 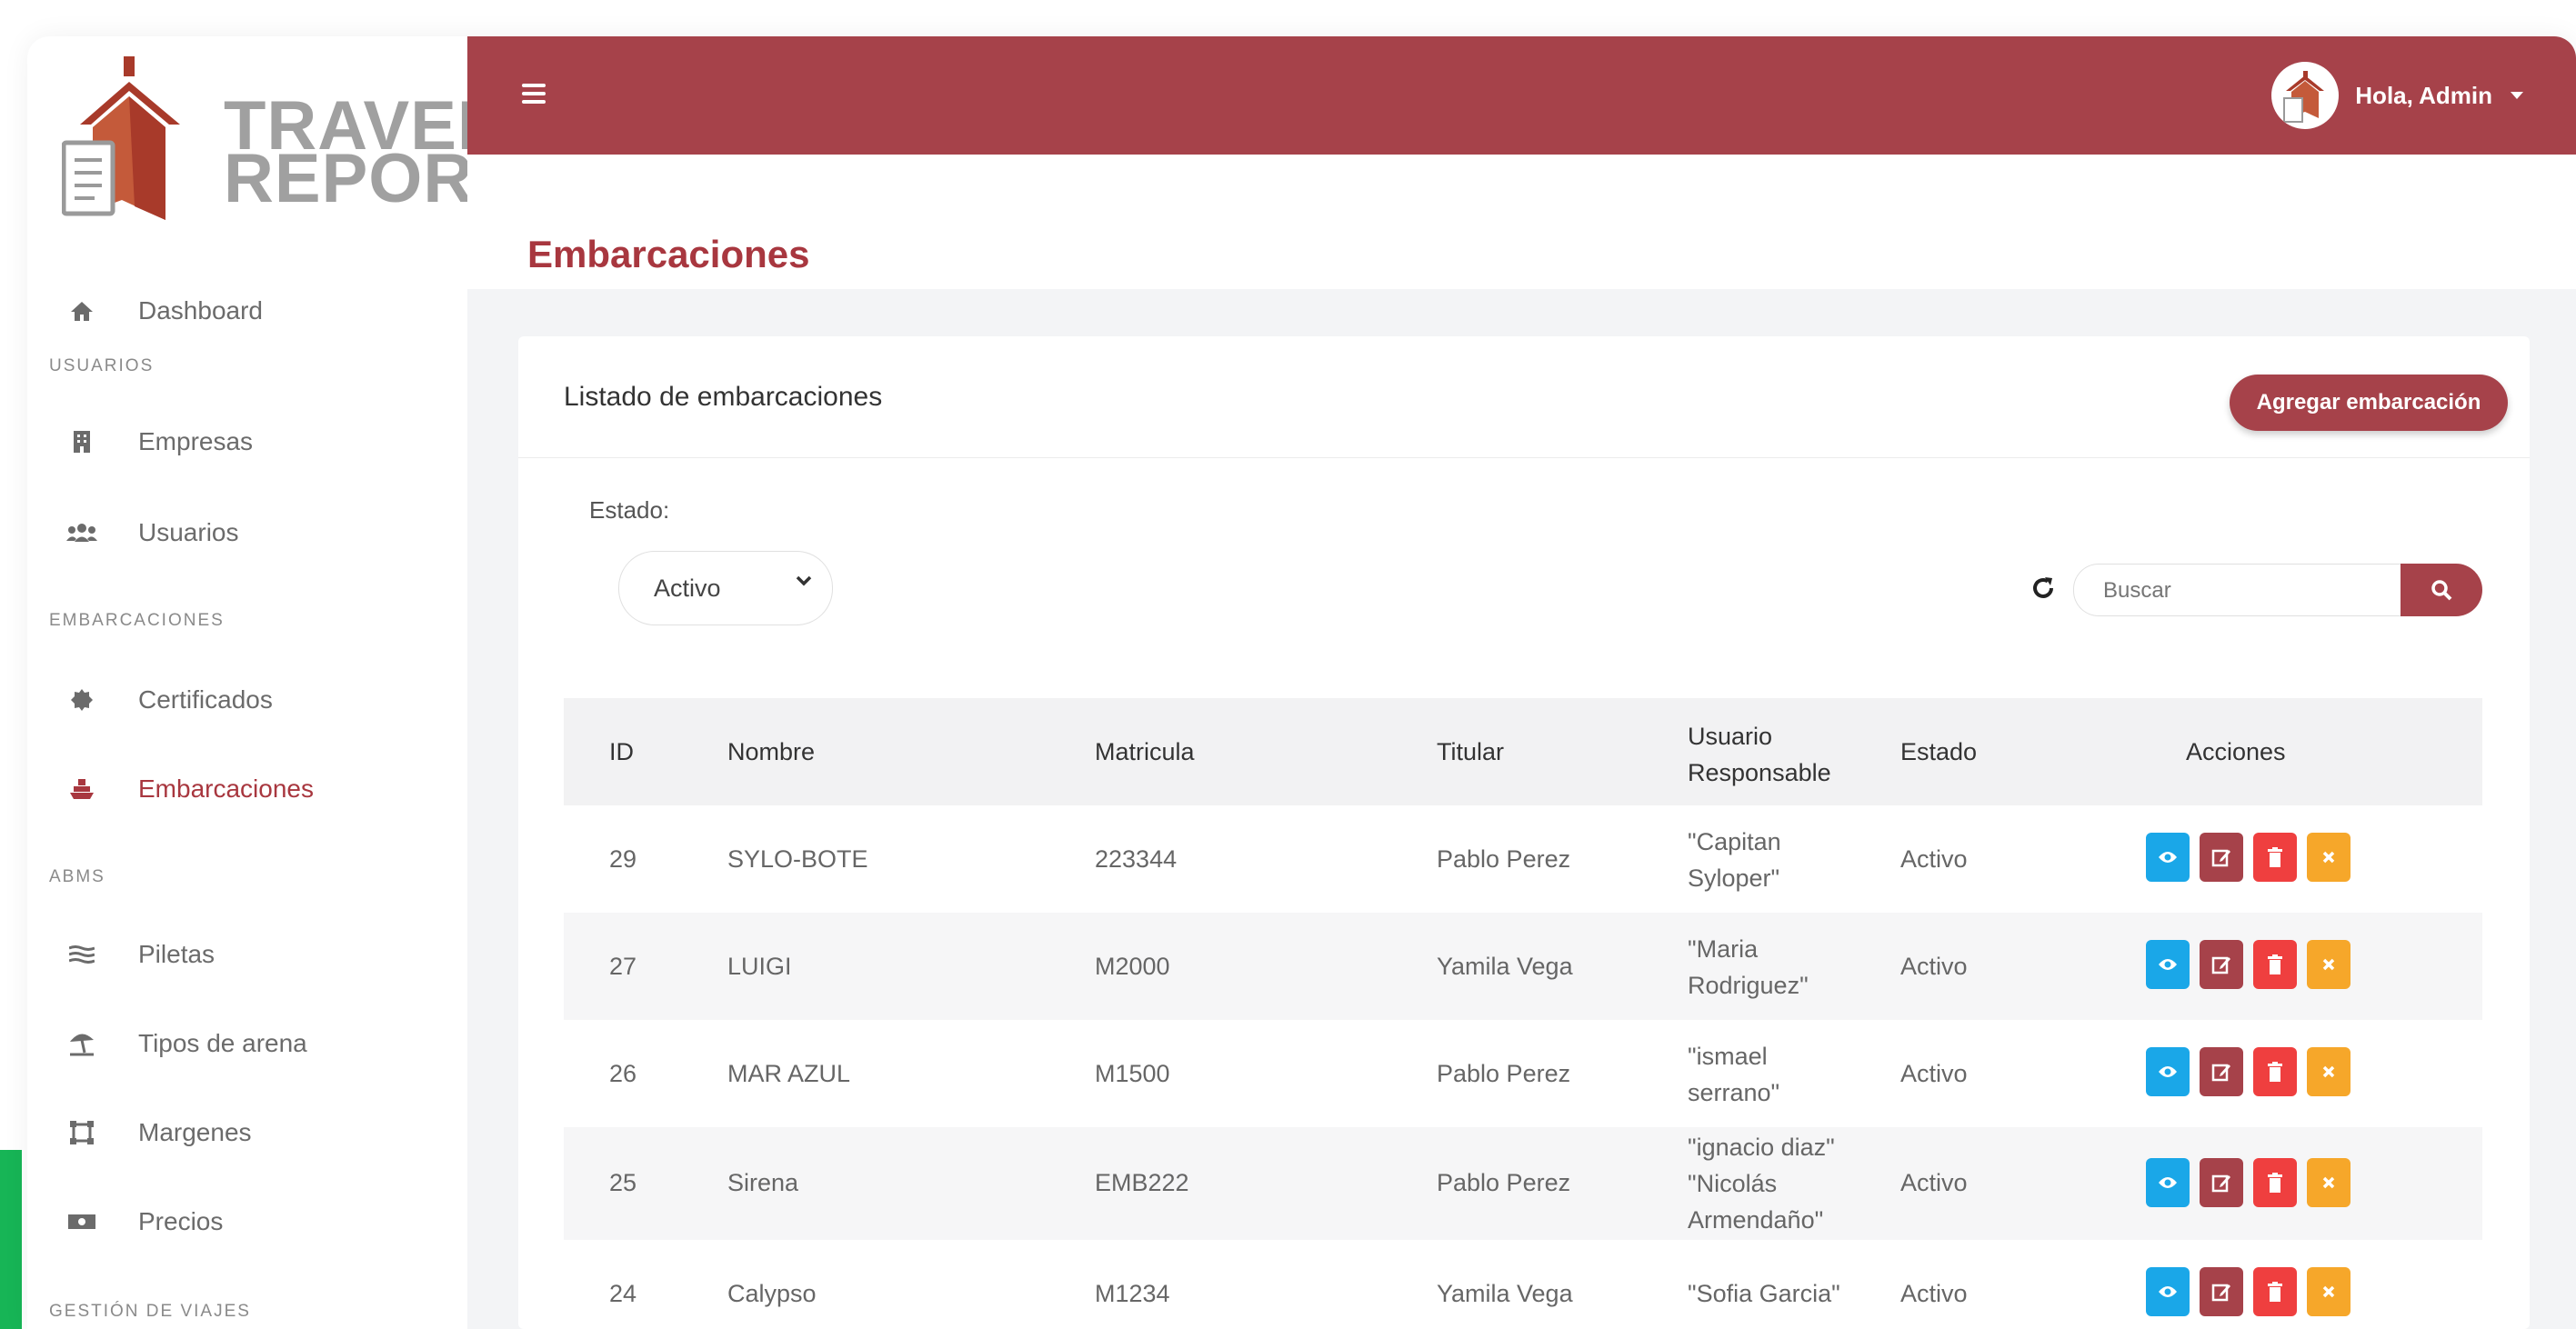 What do you see at coordinates (772, 1293) in the screenshot?
I see `cell-nombre: Calypso` at bounding box center [772, 1293].